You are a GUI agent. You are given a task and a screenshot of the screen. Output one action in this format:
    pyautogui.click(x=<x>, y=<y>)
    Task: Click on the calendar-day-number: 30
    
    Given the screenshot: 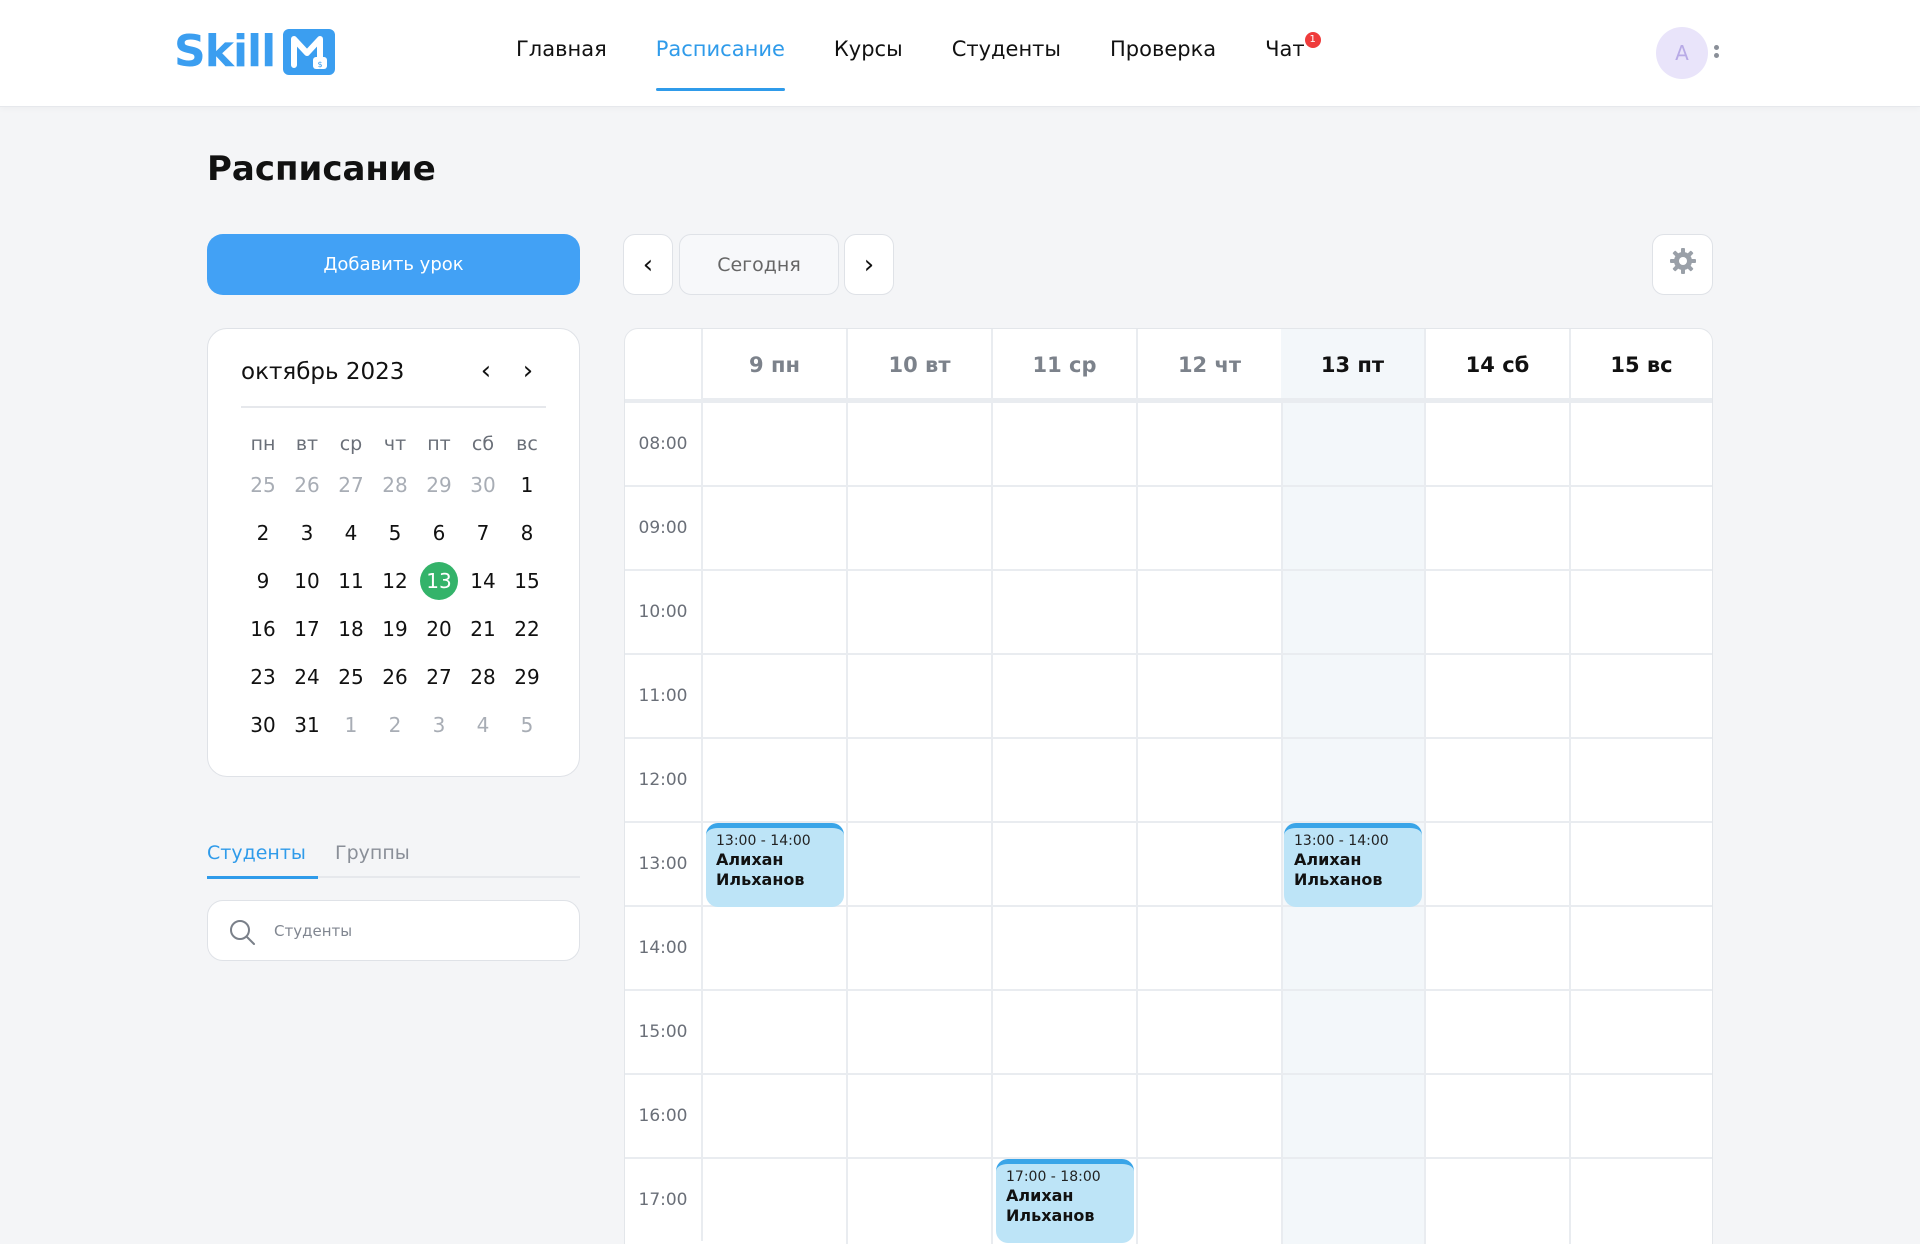 What is the action you would take?
    pyautogui.click(x=483, y=485)
    